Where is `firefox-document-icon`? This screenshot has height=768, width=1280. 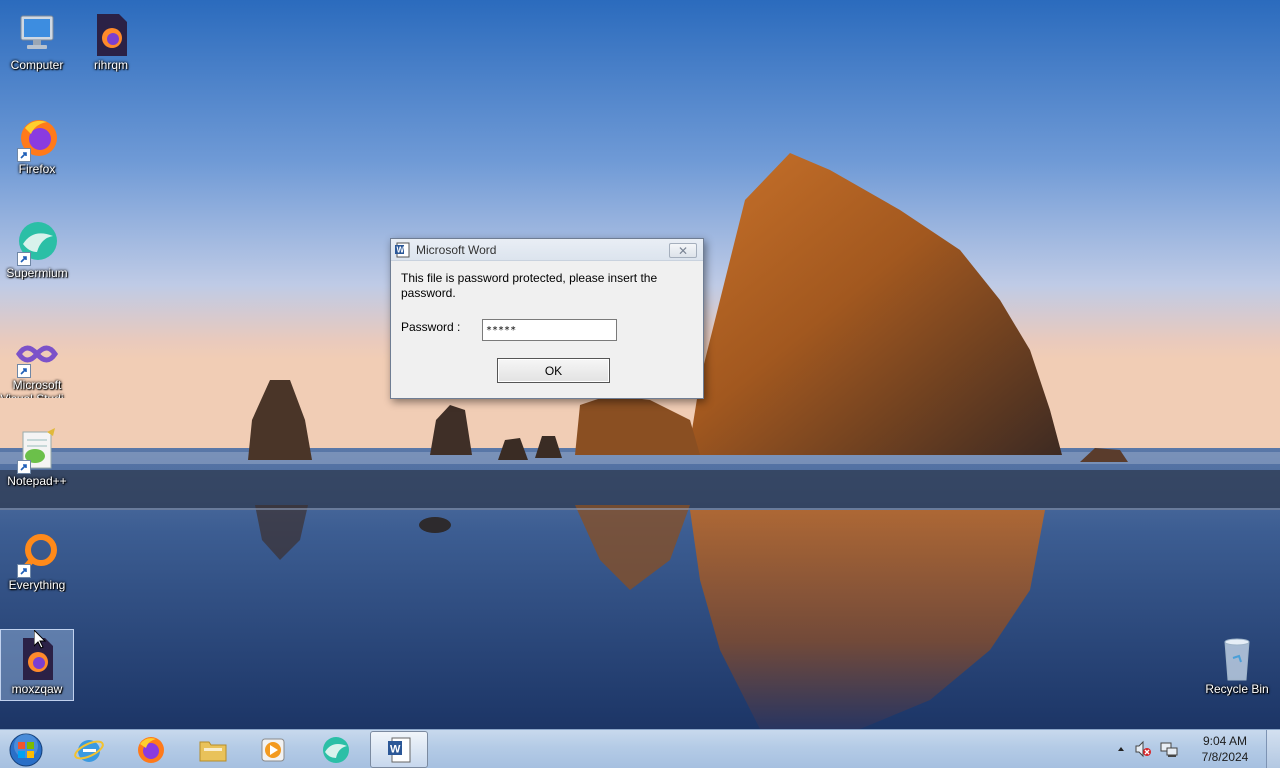
firefox-document-icon is located at coordinates (111, 34).